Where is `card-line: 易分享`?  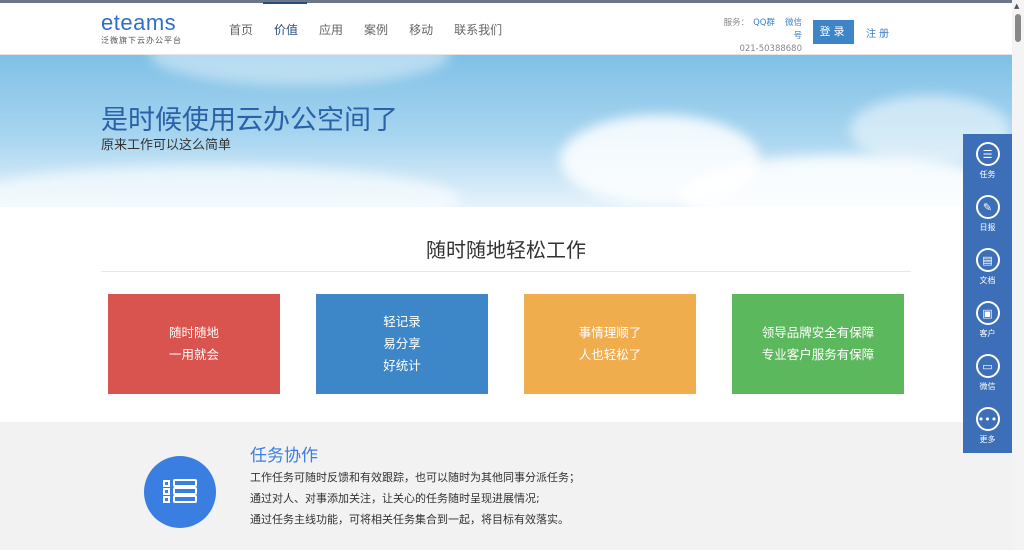 card-line: 易分享 is located at coordinates (402, 343).